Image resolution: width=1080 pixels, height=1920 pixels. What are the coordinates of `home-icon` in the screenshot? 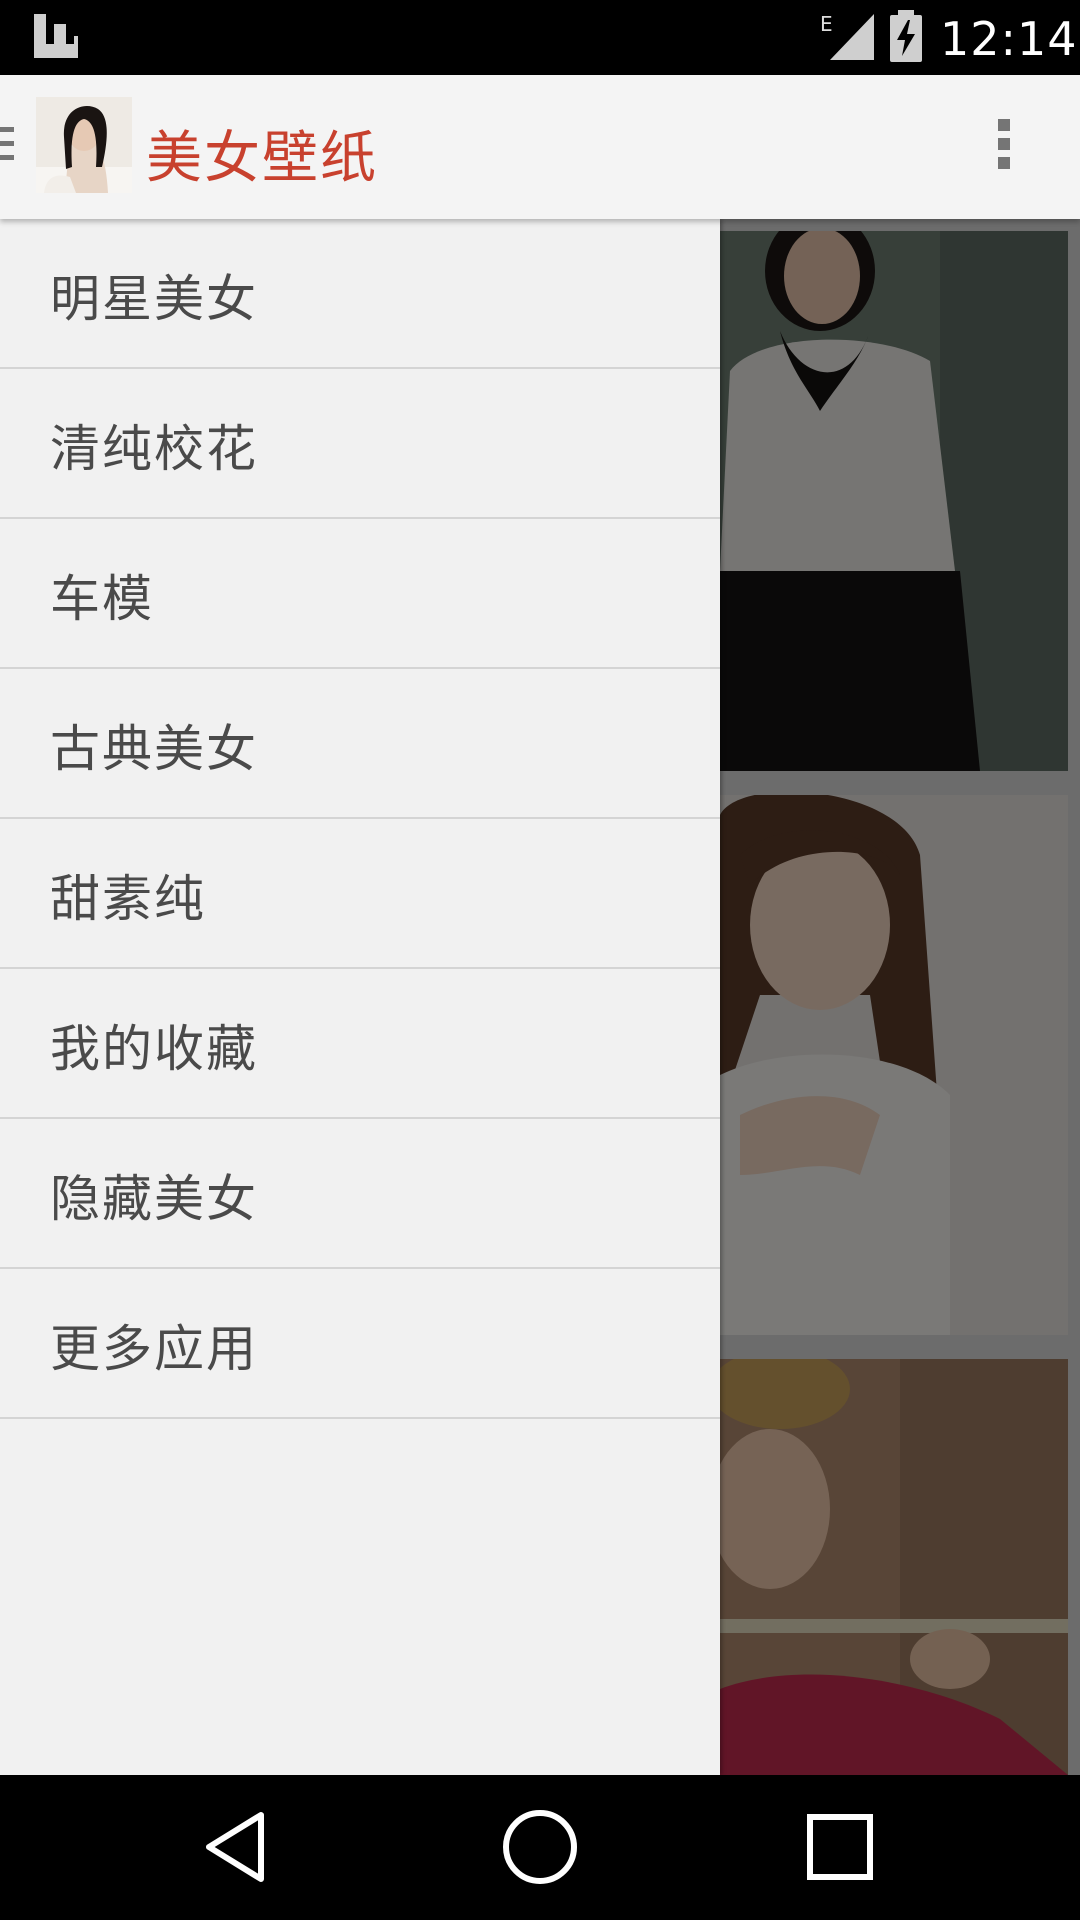 It's located at (540, 1847).